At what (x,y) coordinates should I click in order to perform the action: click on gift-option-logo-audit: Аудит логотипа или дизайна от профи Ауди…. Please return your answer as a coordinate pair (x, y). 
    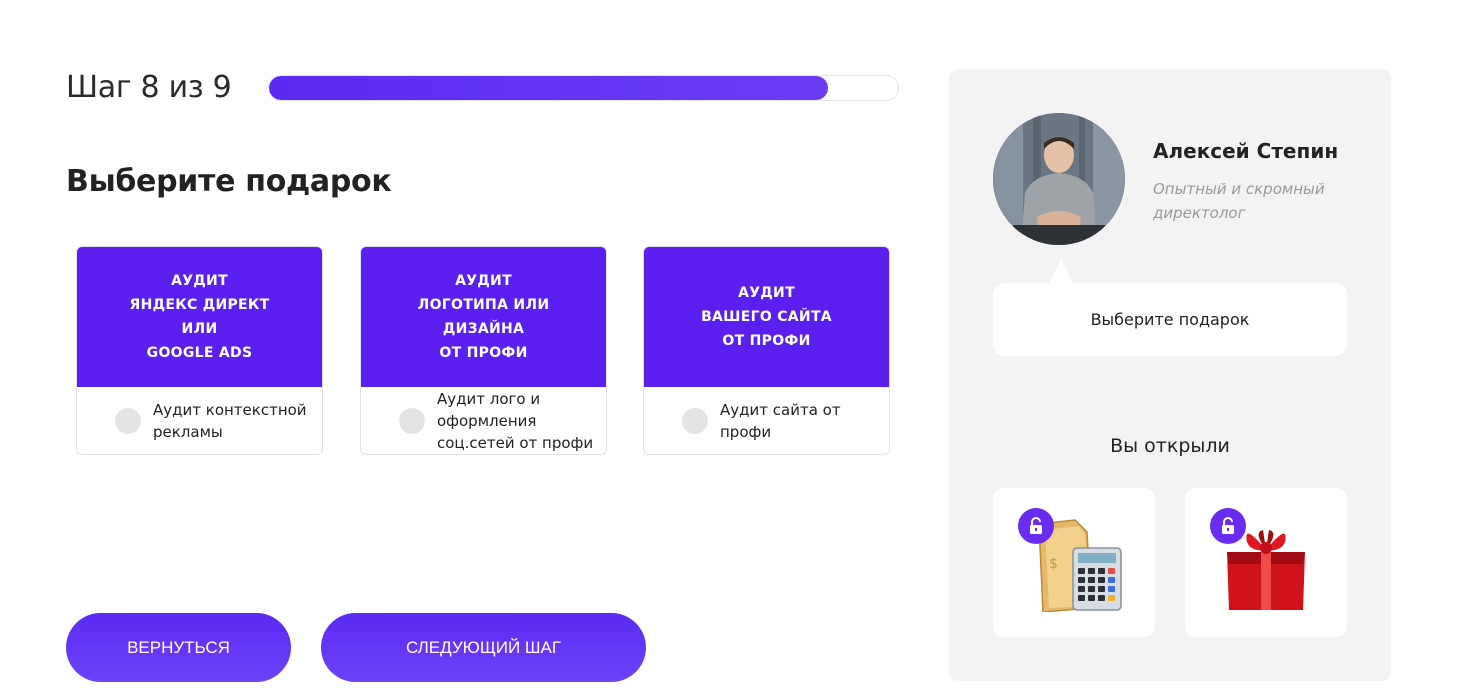
    Looking at the image, I should click on (483, 350).